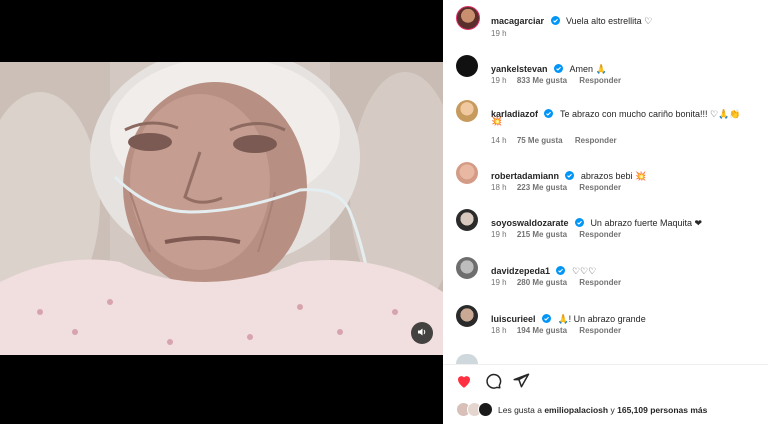 The width and height of the screenshot is (768, 424). Describe the element at coordinates (513, 319) in the screenshot. I see `comment-username: luiscurieel` at that location.